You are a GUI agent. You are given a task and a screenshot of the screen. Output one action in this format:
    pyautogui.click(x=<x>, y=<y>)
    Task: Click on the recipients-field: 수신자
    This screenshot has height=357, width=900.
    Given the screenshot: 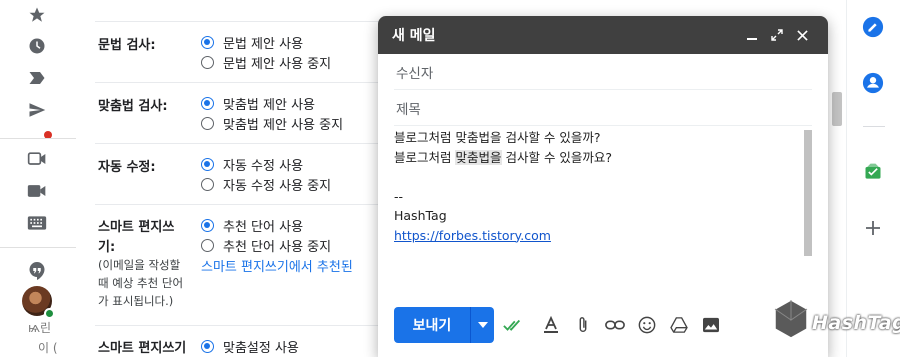 What is the action you would take?
    pyautogui.click(x=603, y=72)
    